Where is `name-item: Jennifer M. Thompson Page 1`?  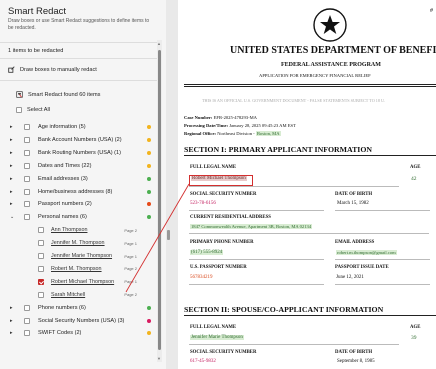
name-item: Jennifer M. Thompson Page 1 is located at coordinates (95, 243).